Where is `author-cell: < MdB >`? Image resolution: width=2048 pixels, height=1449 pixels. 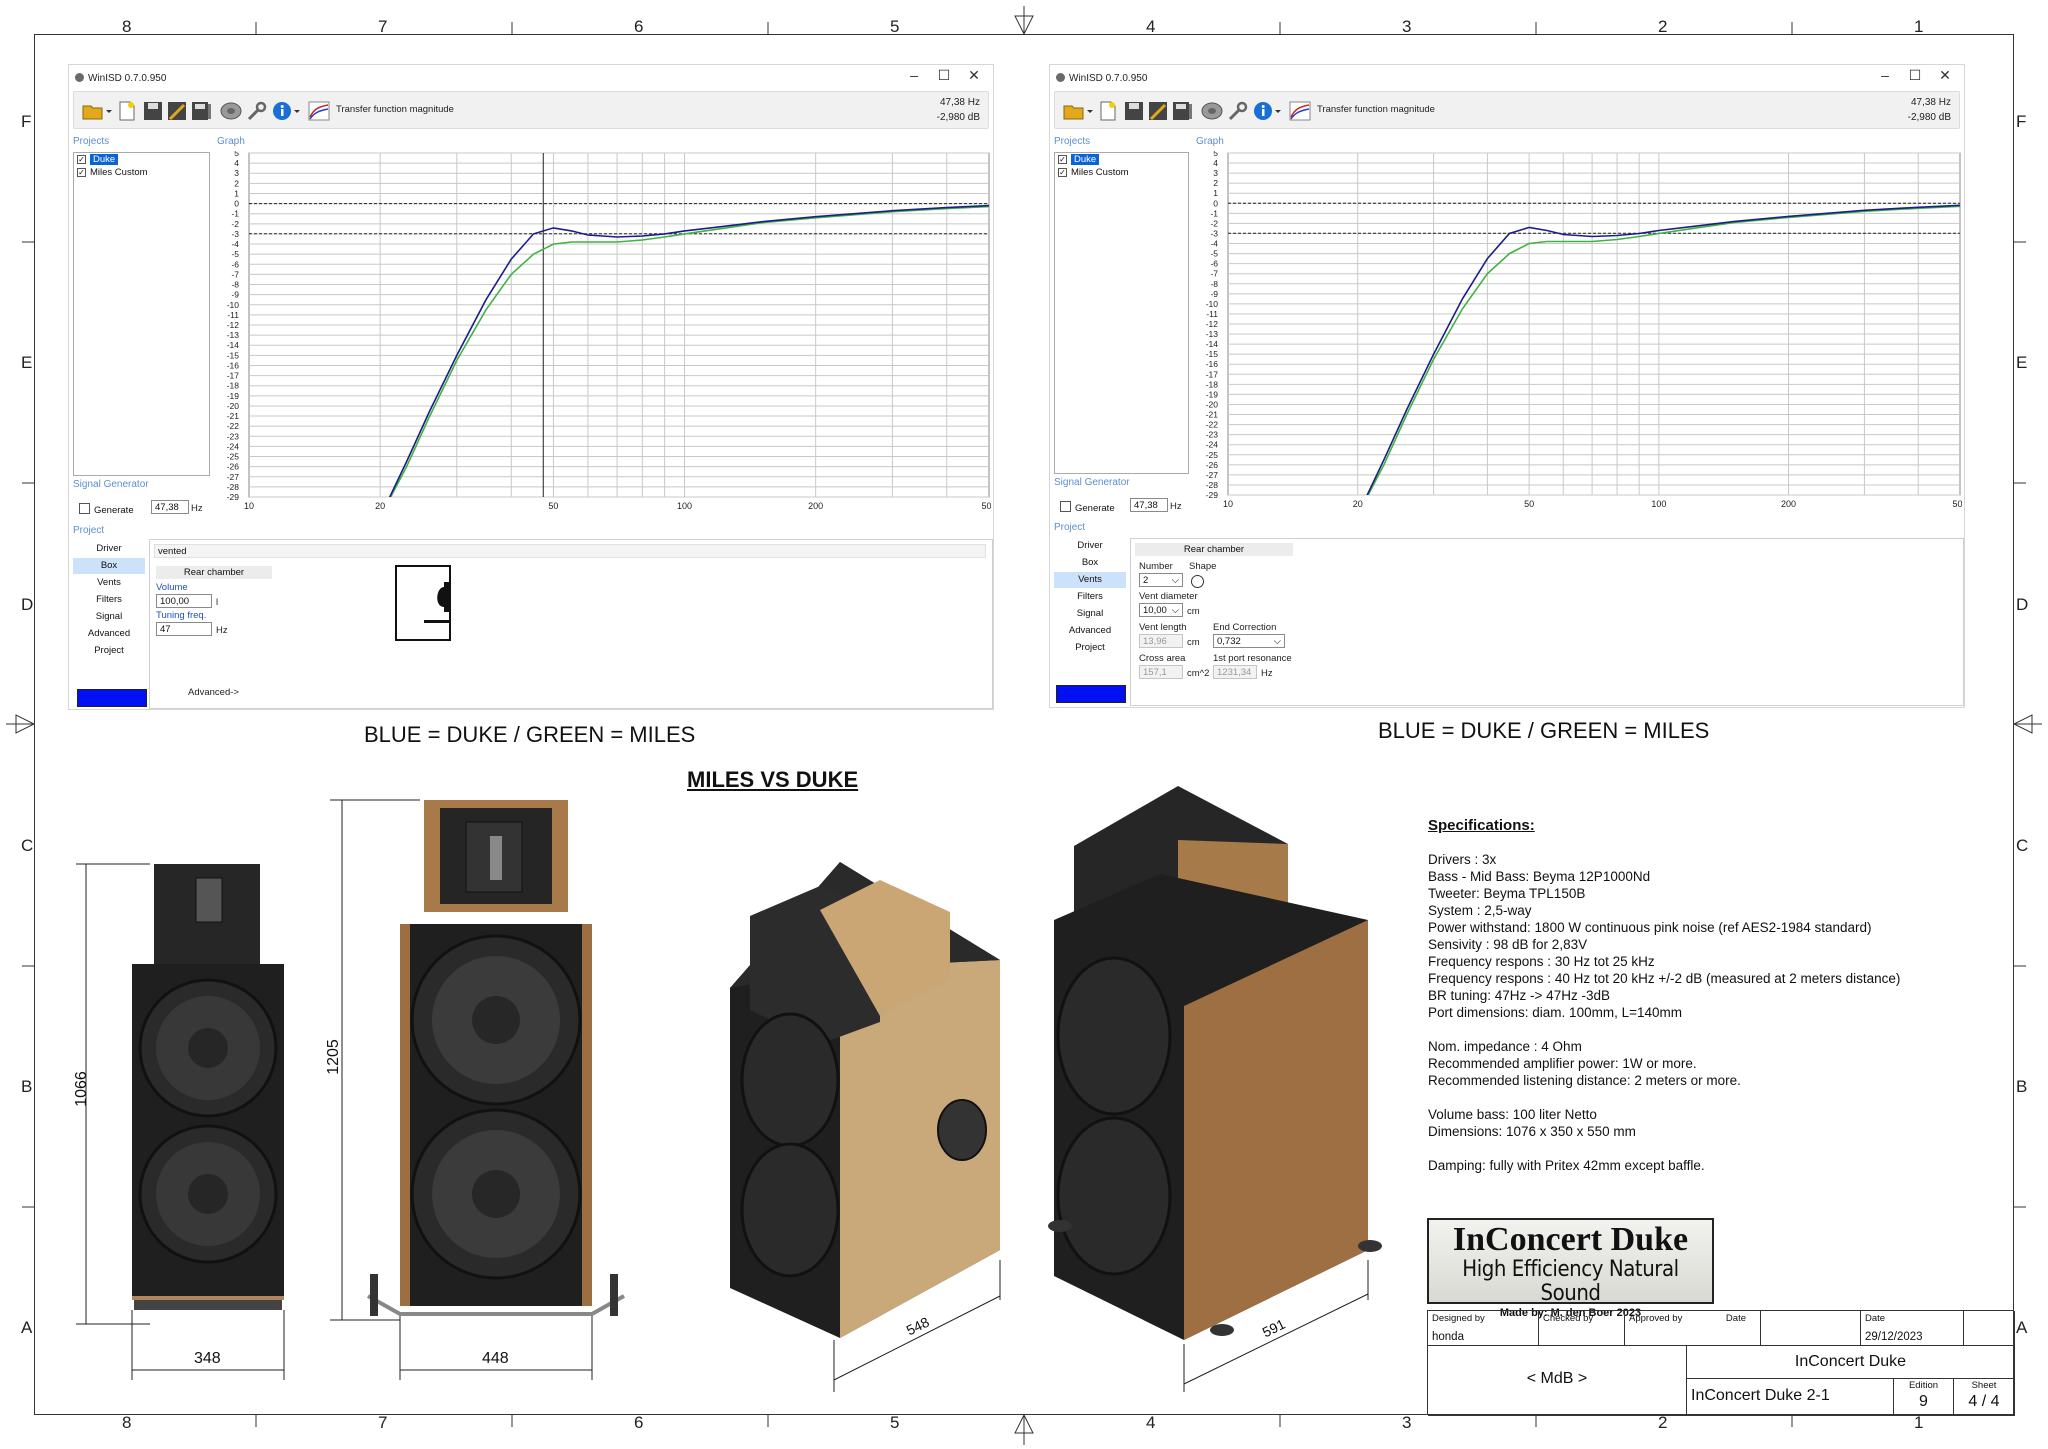 author-cell: < MdB > is located at coordinates (1557, 1381).